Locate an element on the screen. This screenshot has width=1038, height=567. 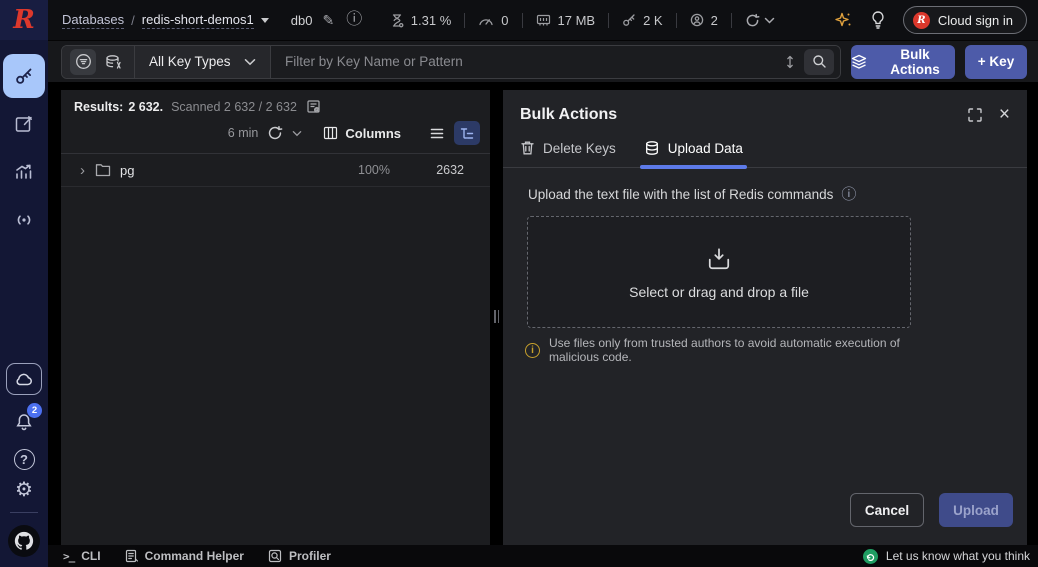
small-key-icon is located at coordinates (629, 20).